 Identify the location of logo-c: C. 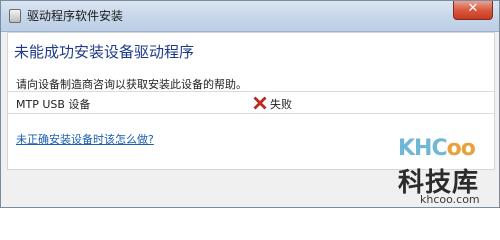
(439, 148).